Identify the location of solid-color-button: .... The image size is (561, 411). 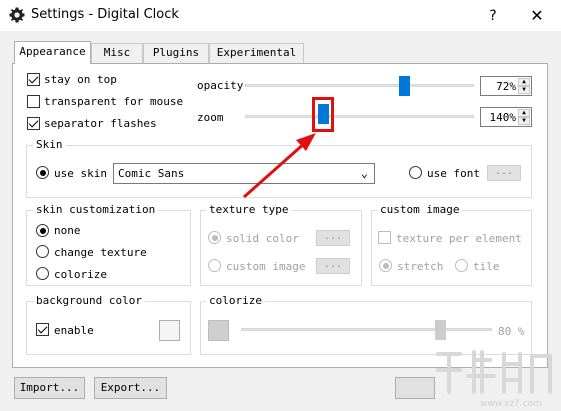
(333, 238).